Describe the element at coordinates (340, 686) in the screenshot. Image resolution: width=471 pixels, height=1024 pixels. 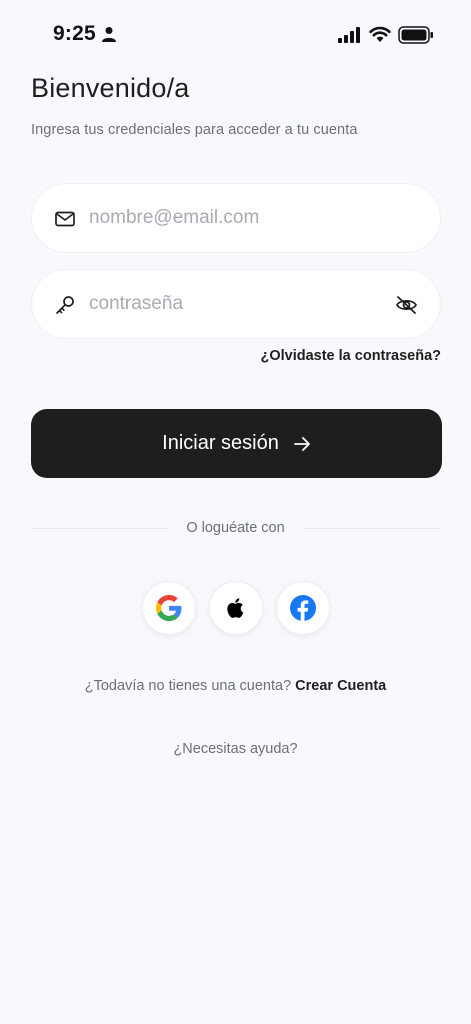
I see `create-account-link: Crear Cuenta` at that location.